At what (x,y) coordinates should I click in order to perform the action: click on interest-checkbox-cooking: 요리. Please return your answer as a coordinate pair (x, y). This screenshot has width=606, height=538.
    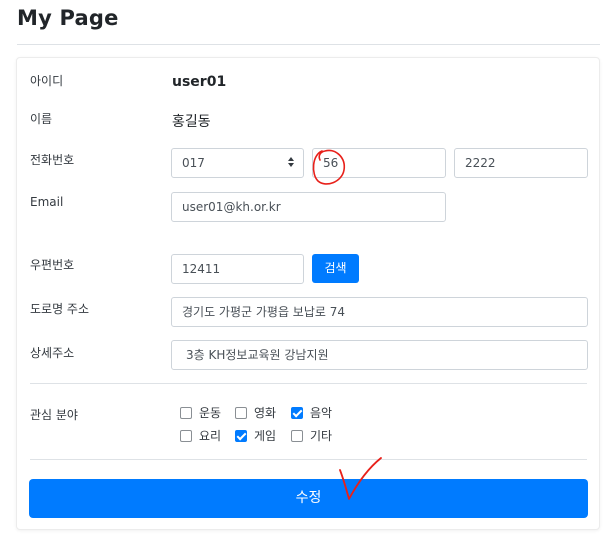
    Looking at the image, I should click on (200, 435).